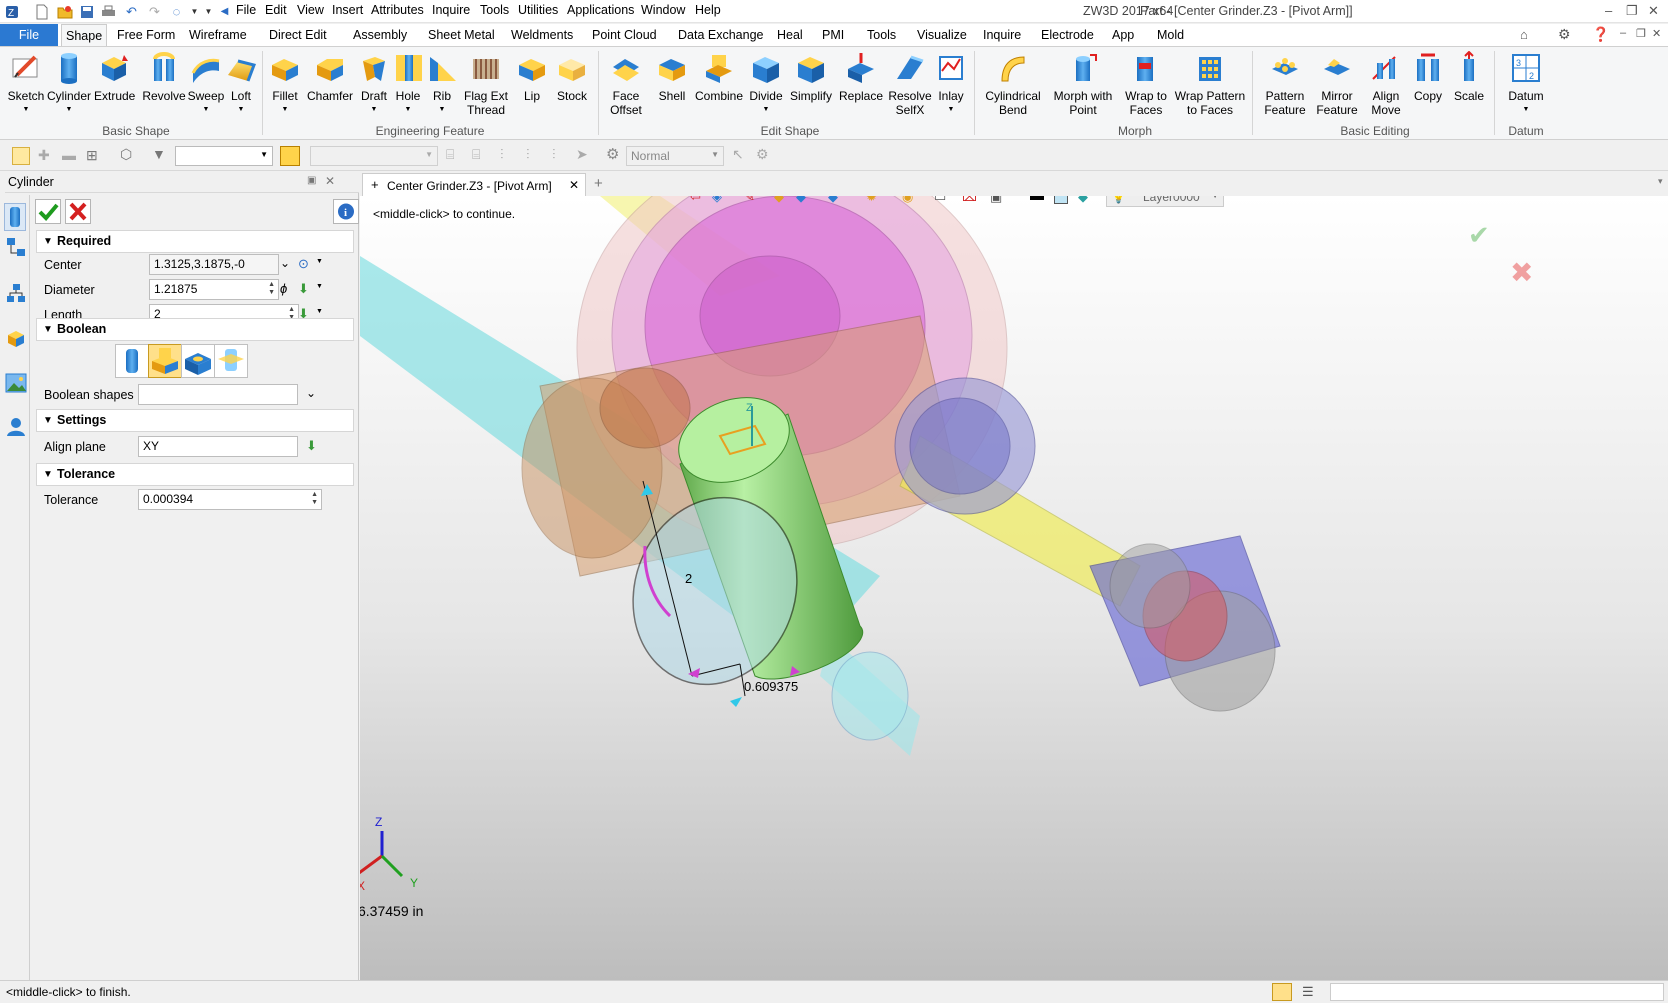 This screenshot has width=1668, height=1003. Describe the element at coordinates (1656, 33) in the screenshot. I see `close-icon: ✕` at that location.